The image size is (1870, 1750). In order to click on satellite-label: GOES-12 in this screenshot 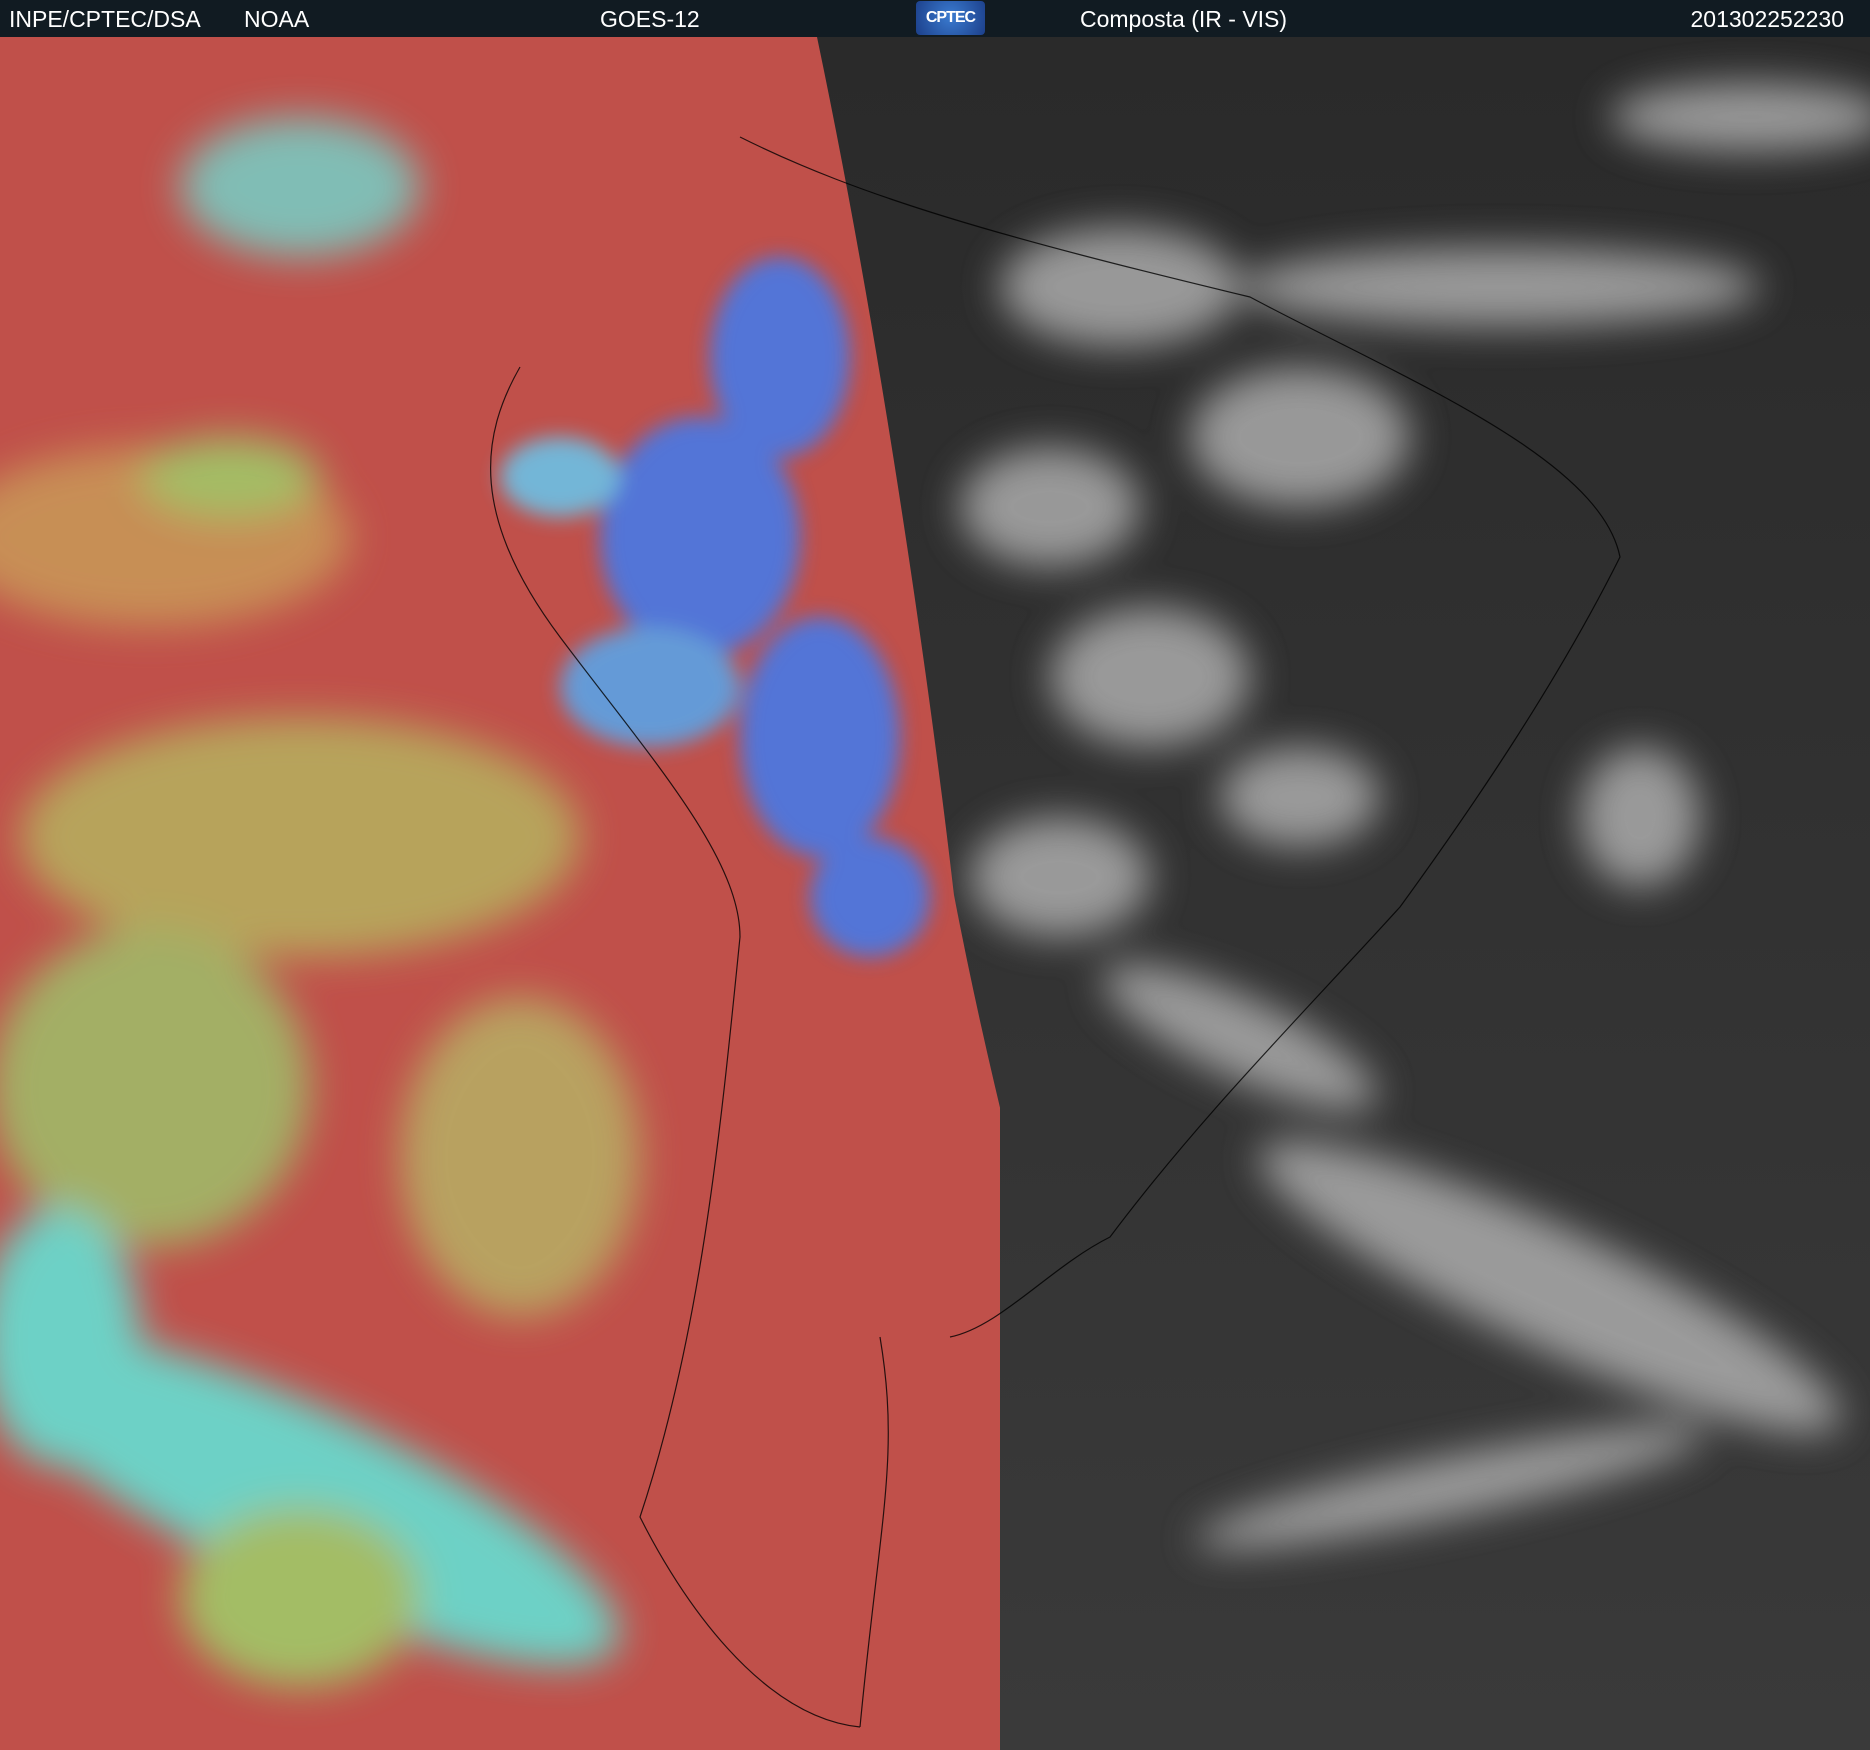, I will do `click(650, 19)`.